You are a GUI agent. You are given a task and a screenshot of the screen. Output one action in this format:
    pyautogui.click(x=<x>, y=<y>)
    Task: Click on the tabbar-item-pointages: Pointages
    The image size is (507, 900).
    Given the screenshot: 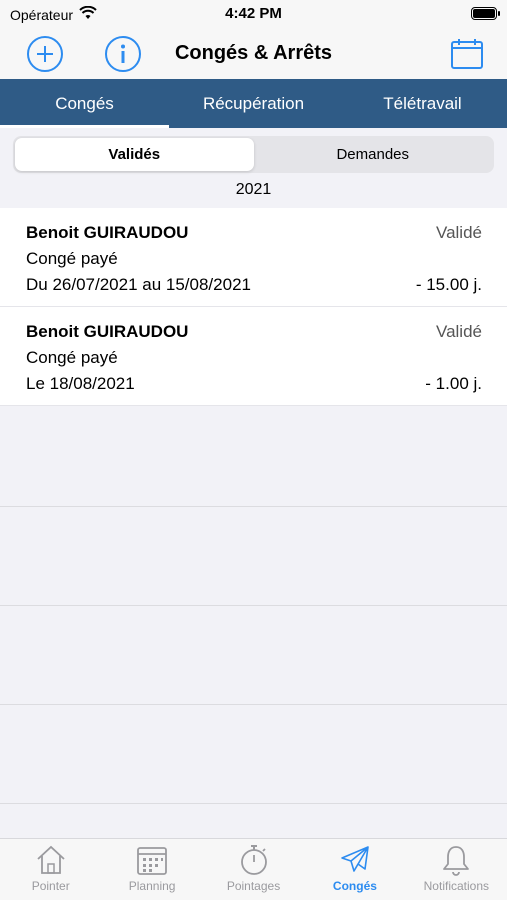 What is the action you would take?
    pyautogui.click(x=253, y=869)
    